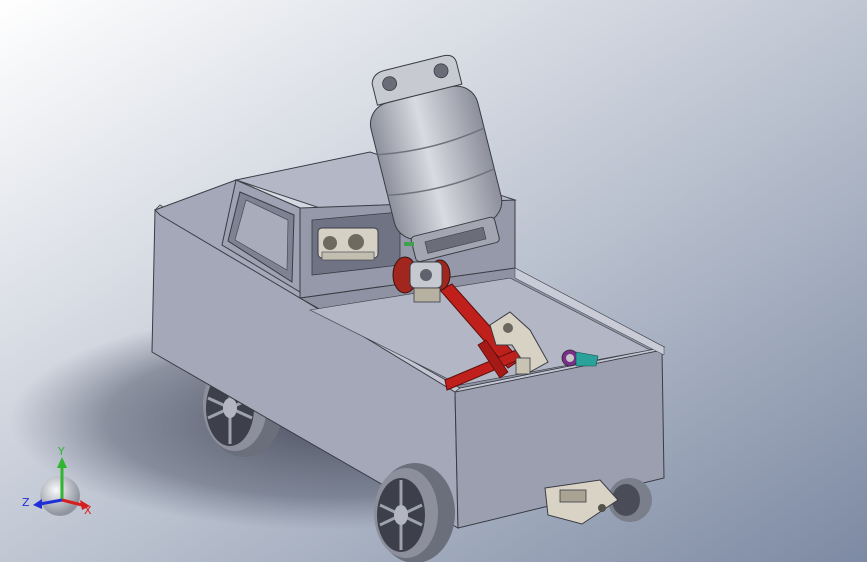 The image size is (867, 562). Describe the element at coordinates (88, 510) in the screenshot. I see `triad-x-label: X` at that location.